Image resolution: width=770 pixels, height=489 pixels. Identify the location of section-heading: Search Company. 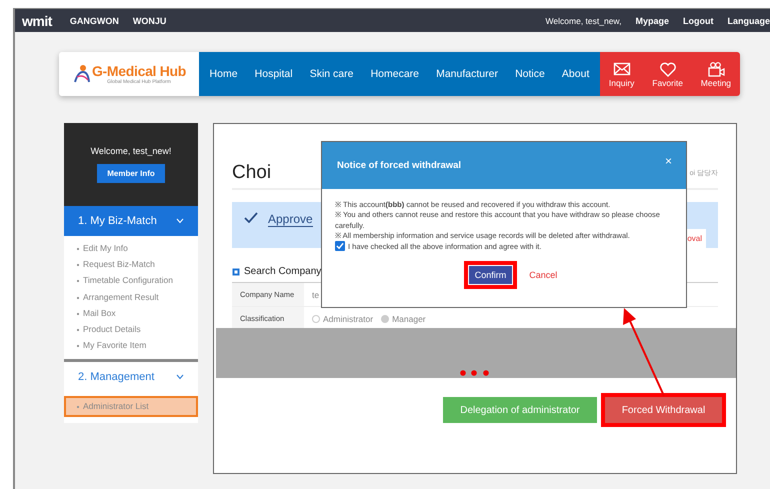
(283, 271).